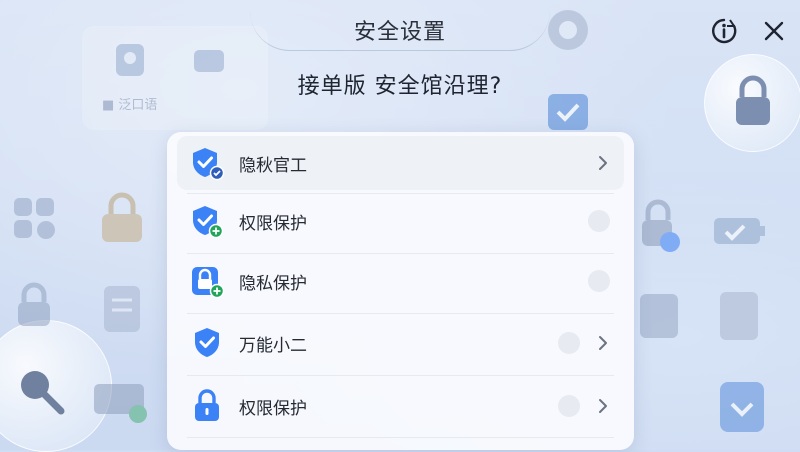  I want to click on keyboard-icon, so click(120, 403).